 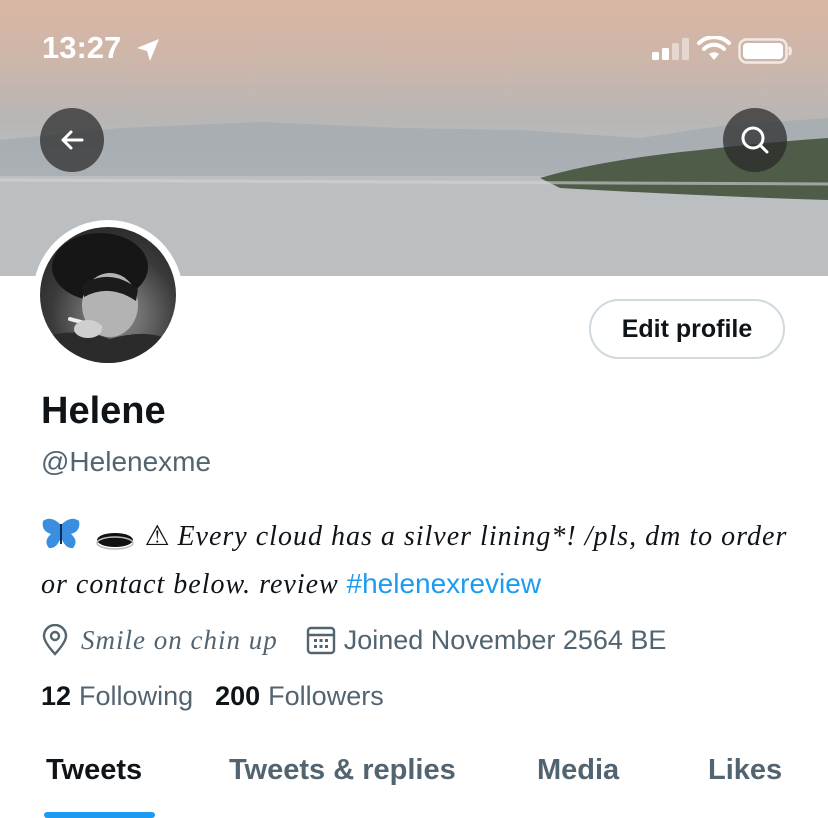 What do you see at coordinates (326, 696) in the screenshot?
I see `followers-label: Followers` at bounding box center [326, 696].